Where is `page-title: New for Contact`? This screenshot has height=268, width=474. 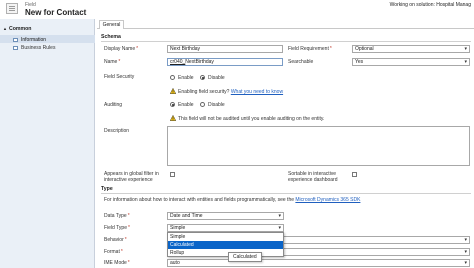 page-title: New for Contact is located at coordinates (56, 12).